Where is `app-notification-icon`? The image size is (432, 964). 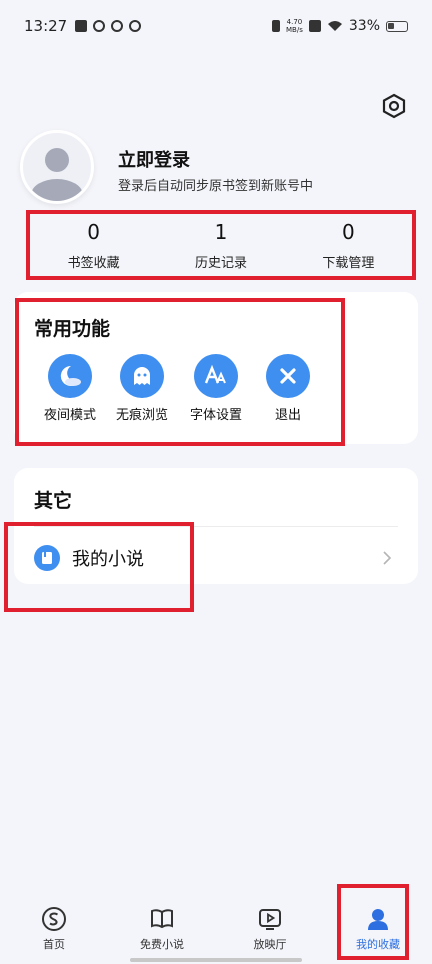
app-notification-icon is located at coordinates (99, 26).